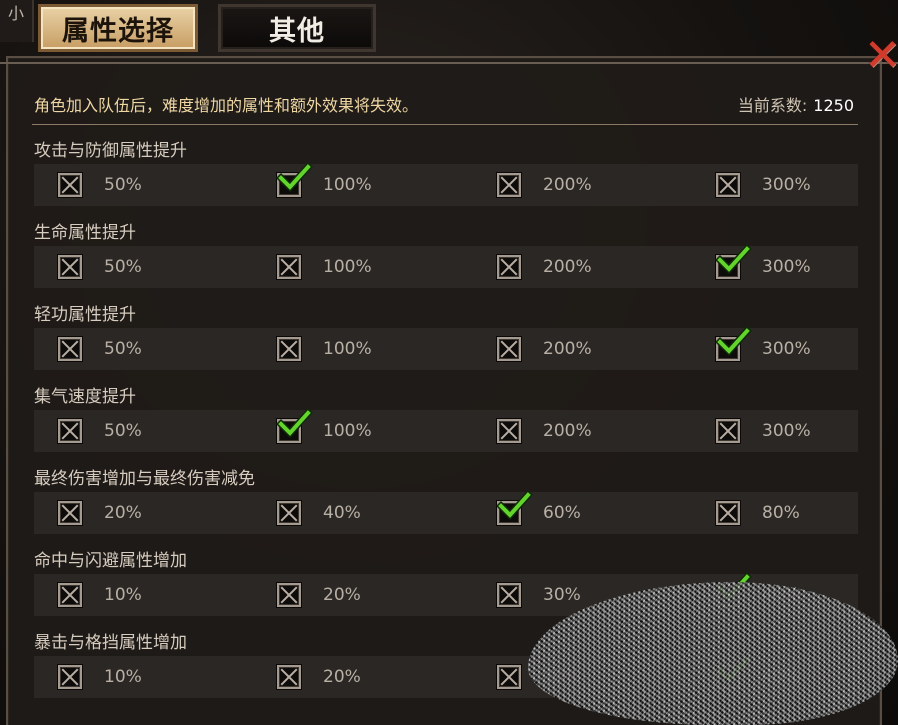 The height and width of the screenshot is (725, 898). What do you see at coordinates (881, 56) in the screenshot?
I see `close-icon: ✕` at bounding box center [881, 56].